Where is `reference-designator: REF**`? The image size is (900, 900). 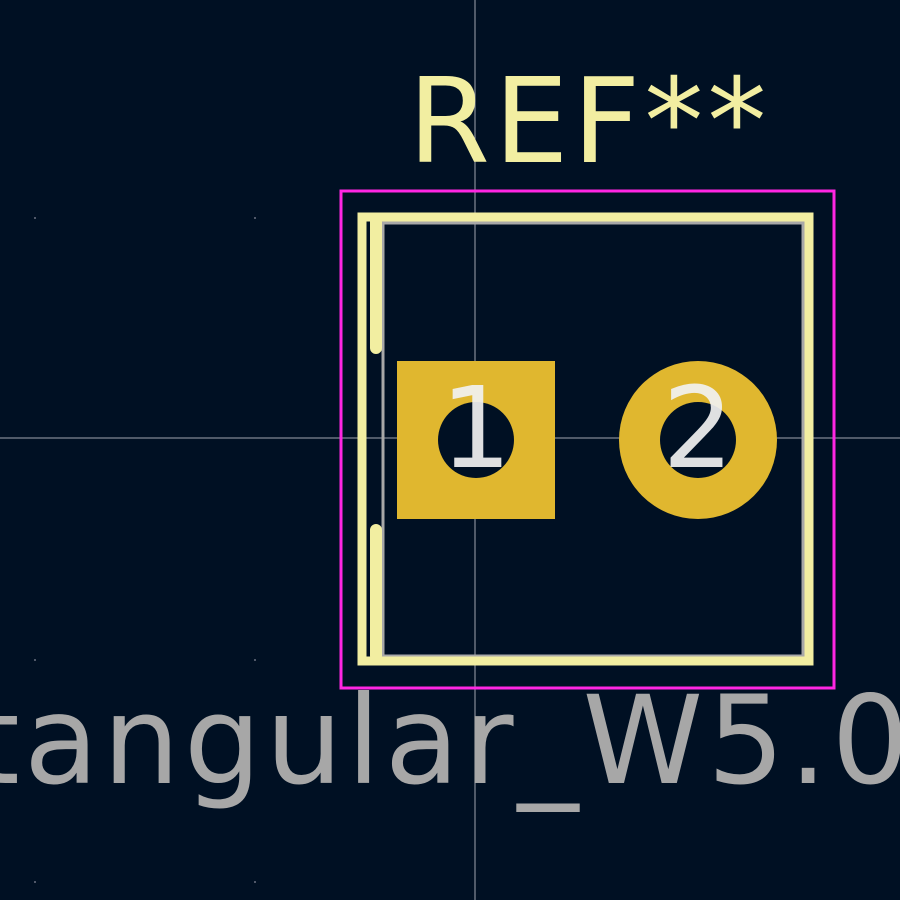 reference-designator: REF** is located at coordinates (589, 121).